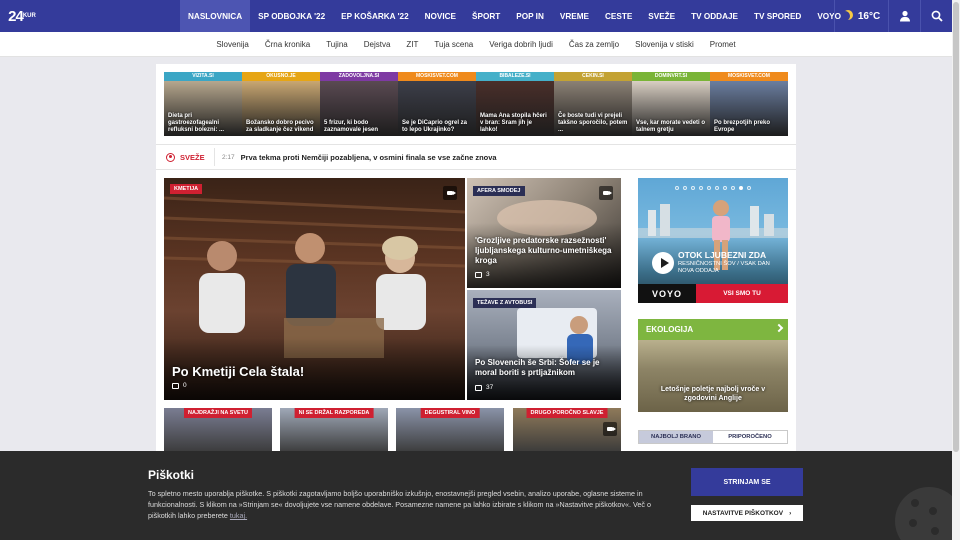 Image resolution: width=960 pixels, height=540 pixels. I want to click on promo-bar: VOYO VSI SMO TU, so click(713, 293).